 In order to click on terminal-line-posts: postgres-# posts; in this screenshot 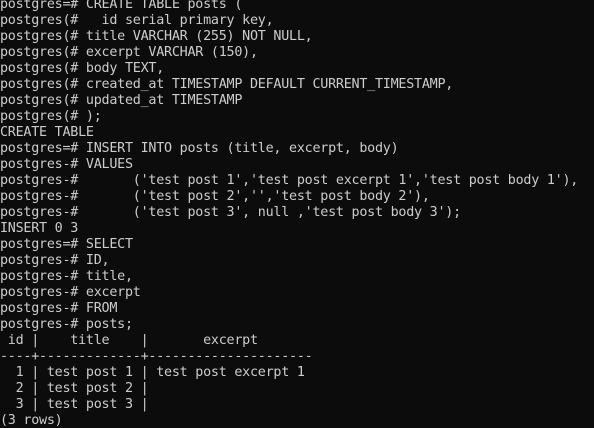, I will do `click(66, 324)`.